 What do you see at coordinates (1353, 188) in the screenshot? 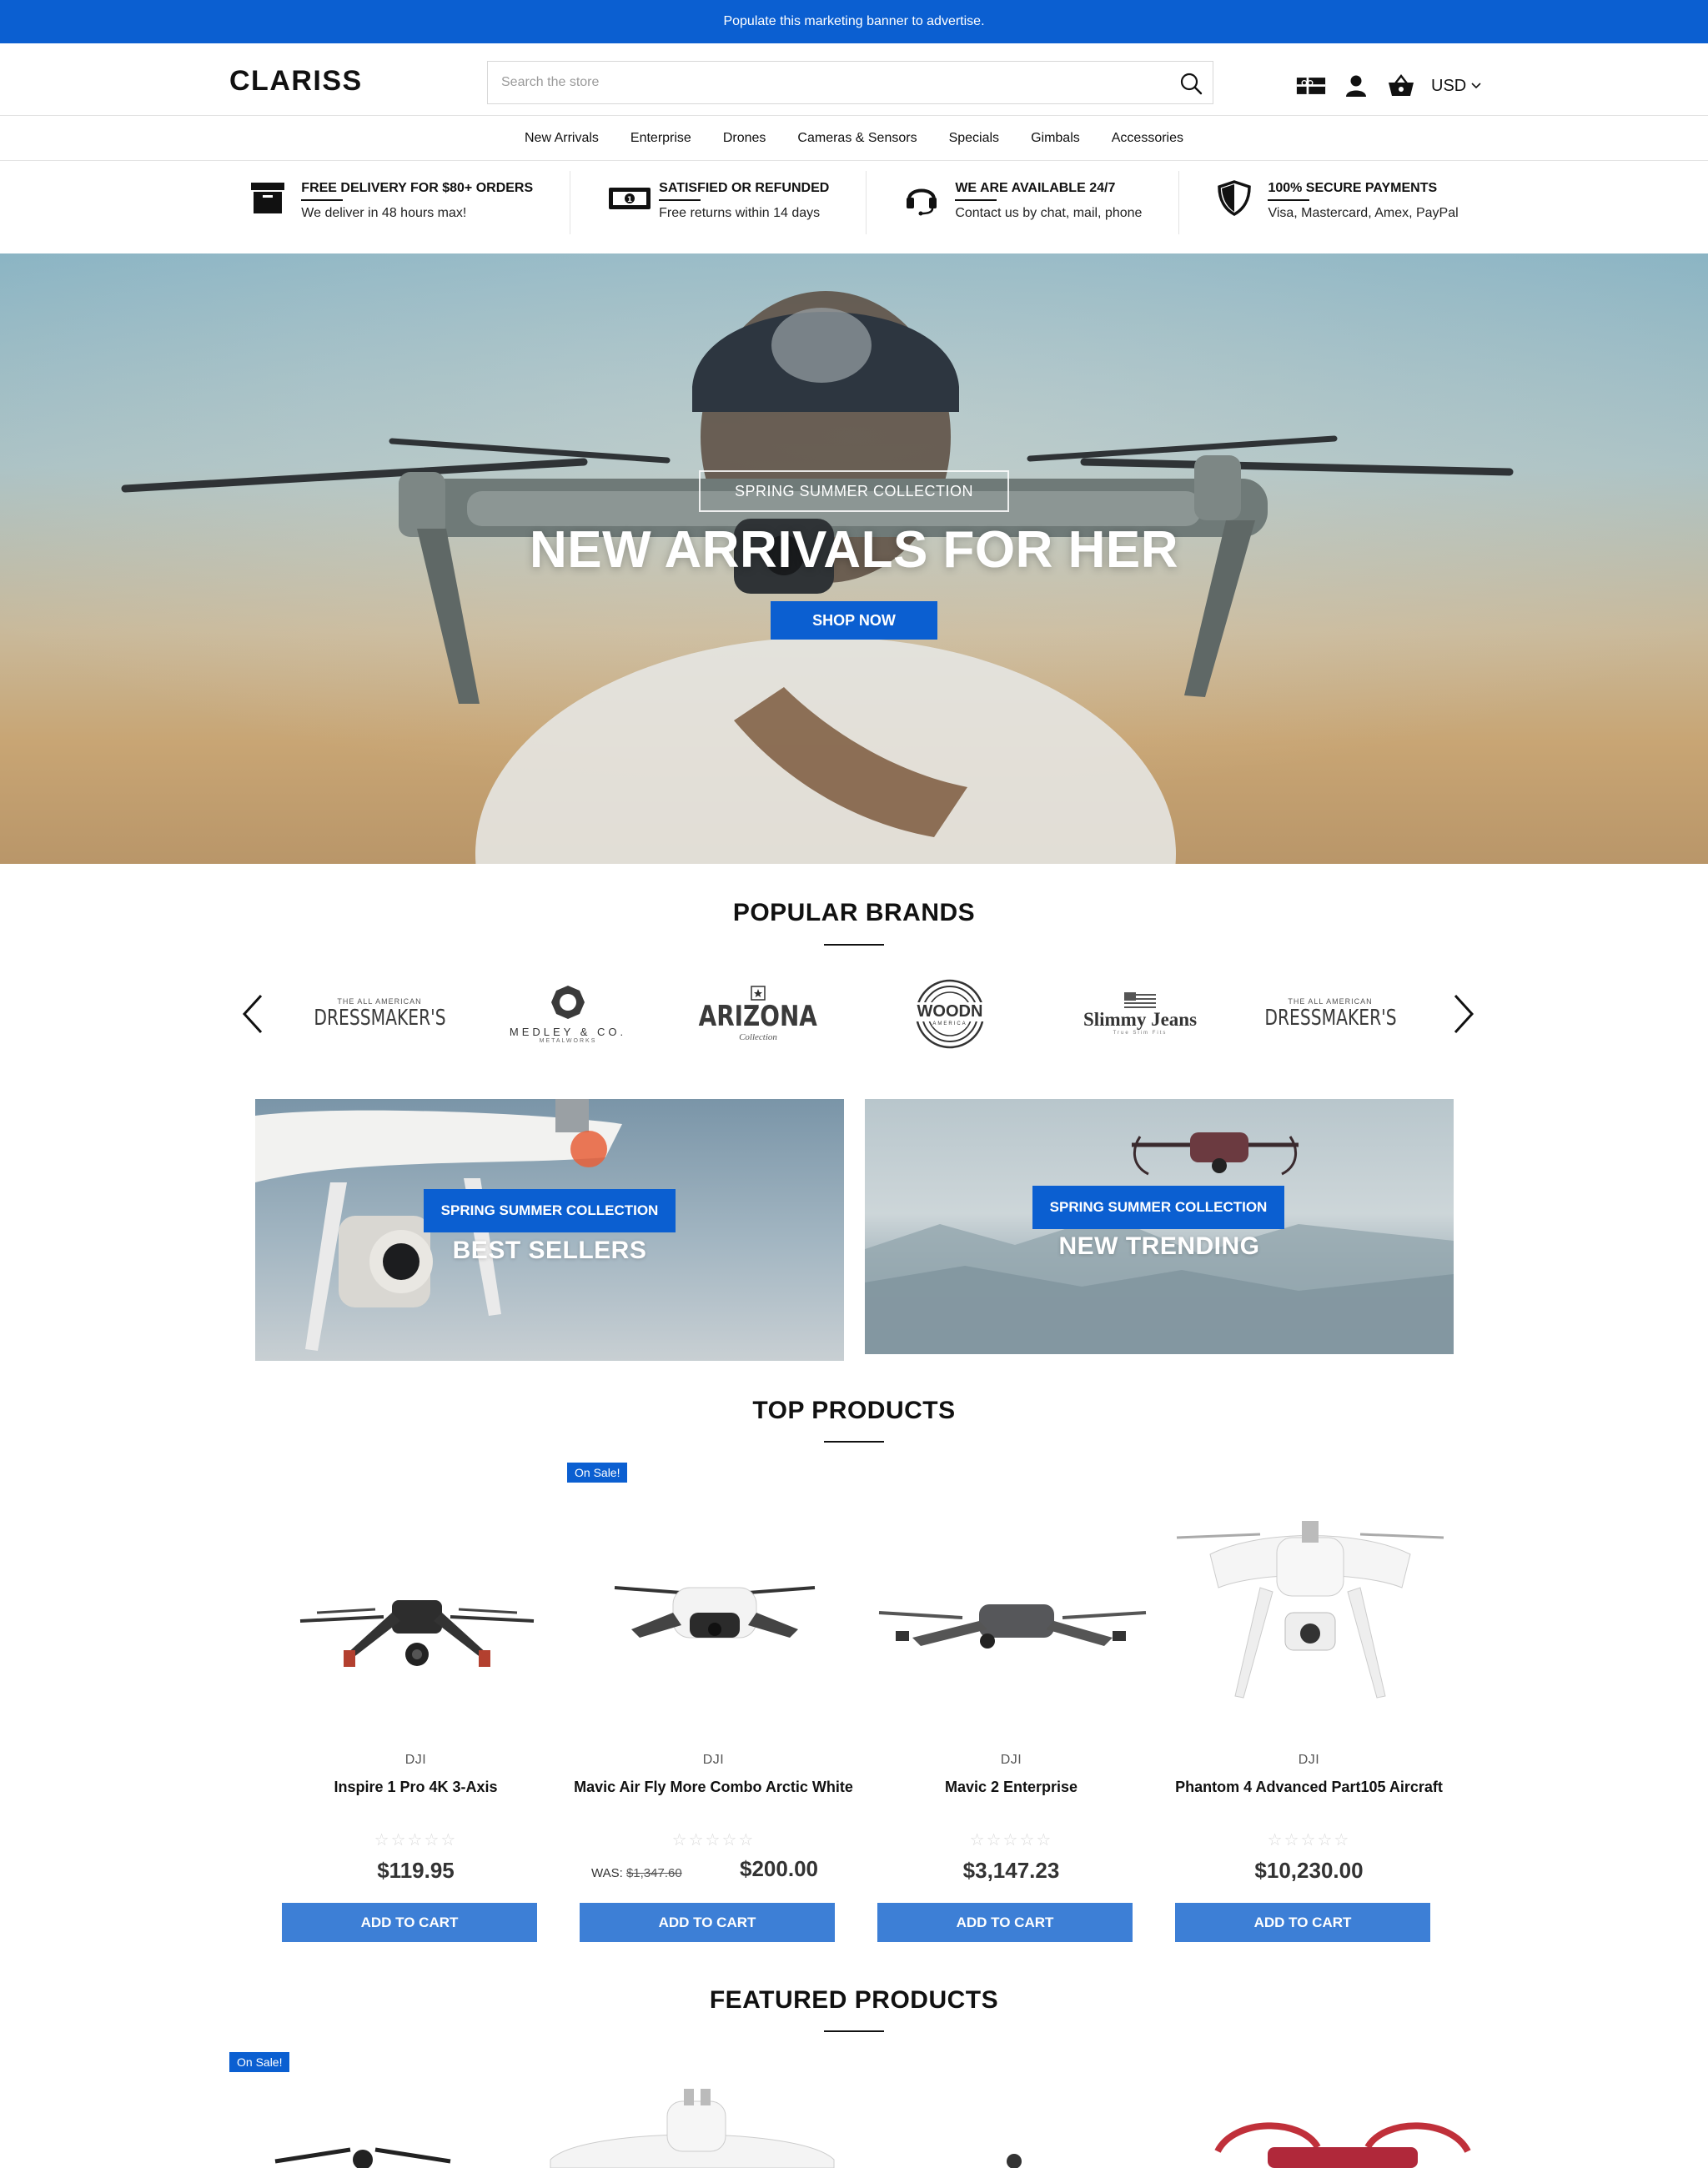
I see `feature-title: 100% SECURE PAYMENTS` at bounding box center [1353, 188].